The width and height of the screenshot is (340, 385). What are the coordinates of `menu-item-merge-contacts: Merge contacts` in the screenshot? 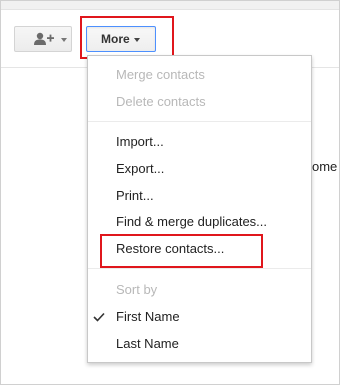 It's located at (160, 74).